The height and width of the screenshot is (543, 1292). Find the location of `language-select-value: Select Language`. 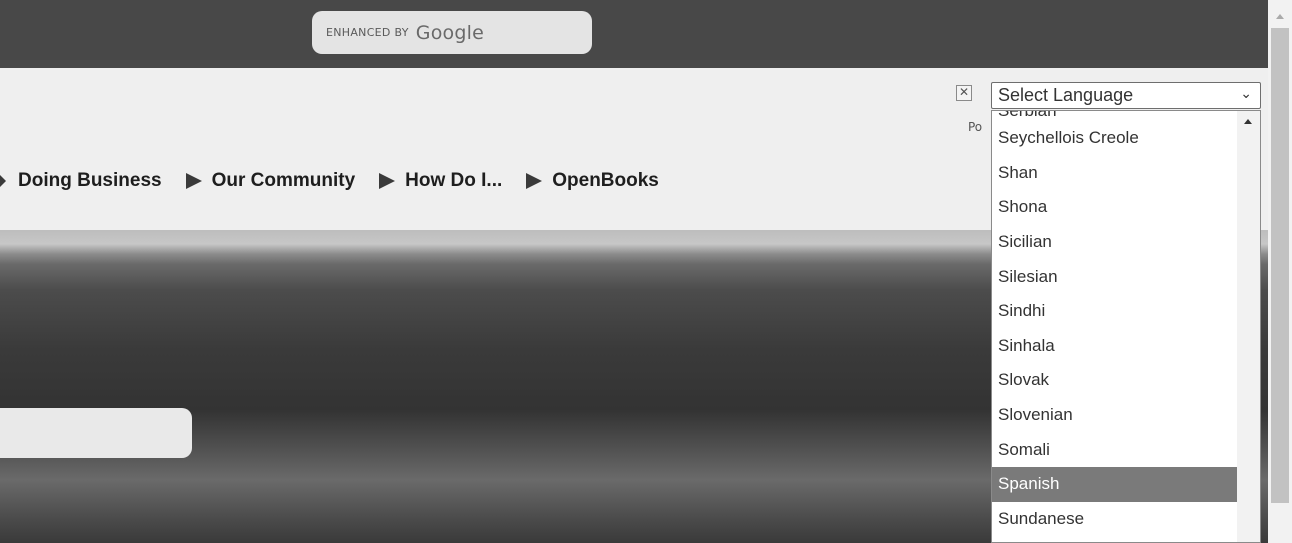

language-select-value: Select Language is located at coordinates (1066, 95).